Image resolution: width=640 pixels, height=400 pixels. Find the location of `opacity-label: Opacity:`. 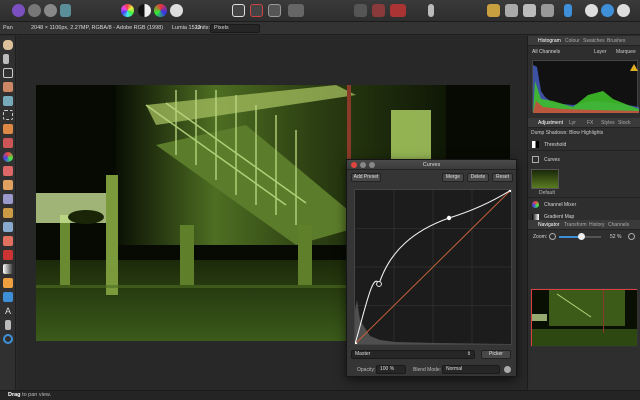

opacity-label: Opacity: is located at coordinates (366, 370).